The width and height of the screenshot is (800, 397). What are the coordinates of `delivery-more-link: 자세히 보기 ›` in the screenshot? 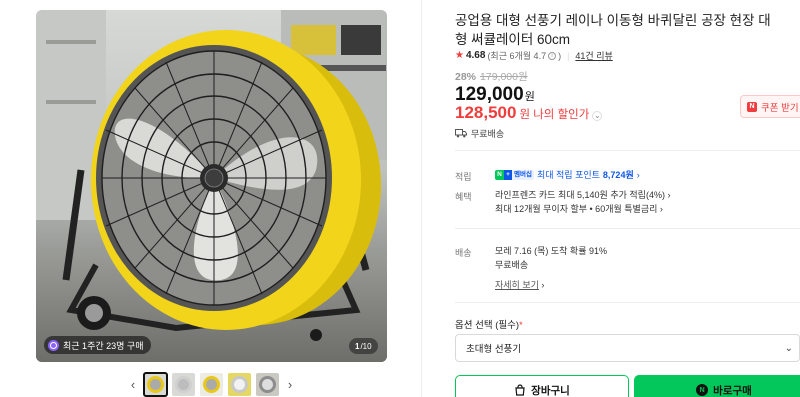 It's located at (551, 285).